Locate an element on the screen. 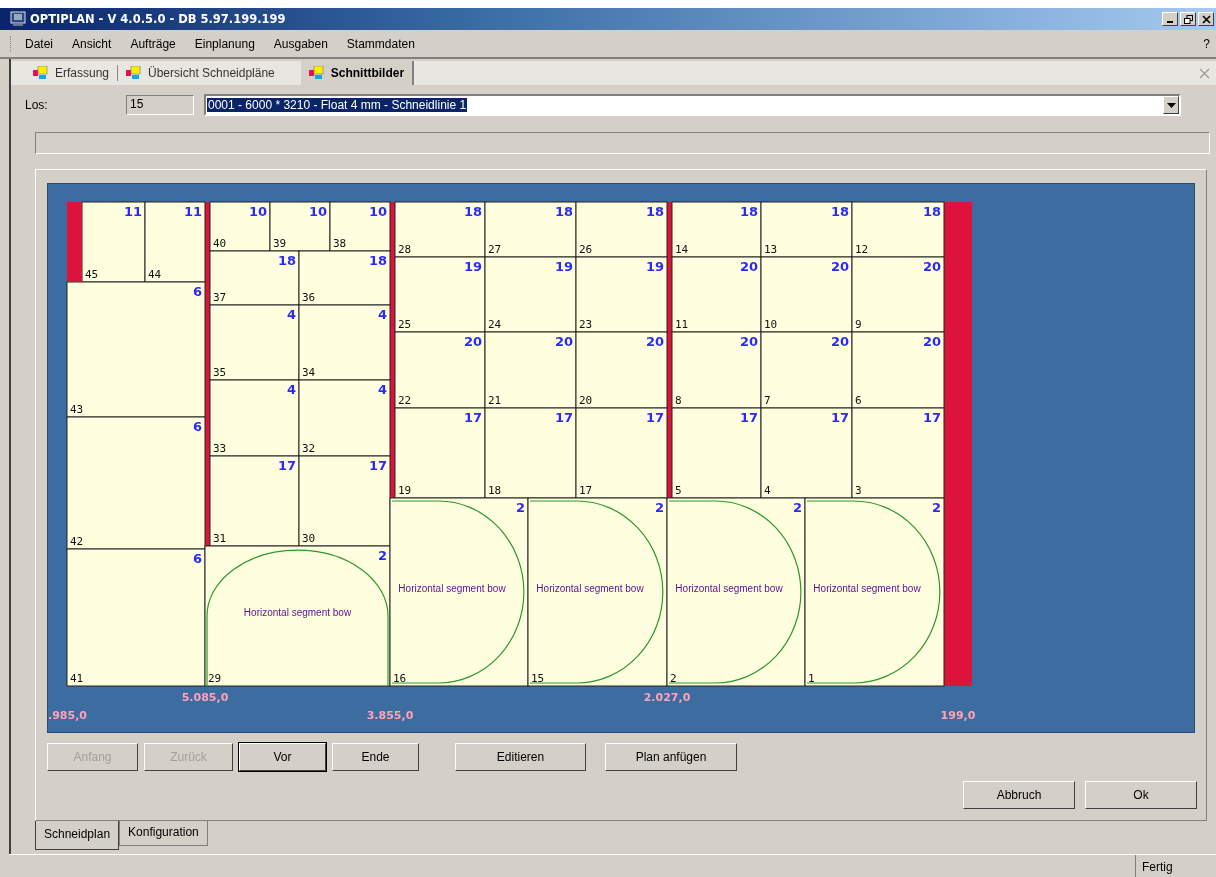 Image resolution: width=1216 pixels, height=877 pixels. piece-number: 4 is located at coordinates (767, 490).